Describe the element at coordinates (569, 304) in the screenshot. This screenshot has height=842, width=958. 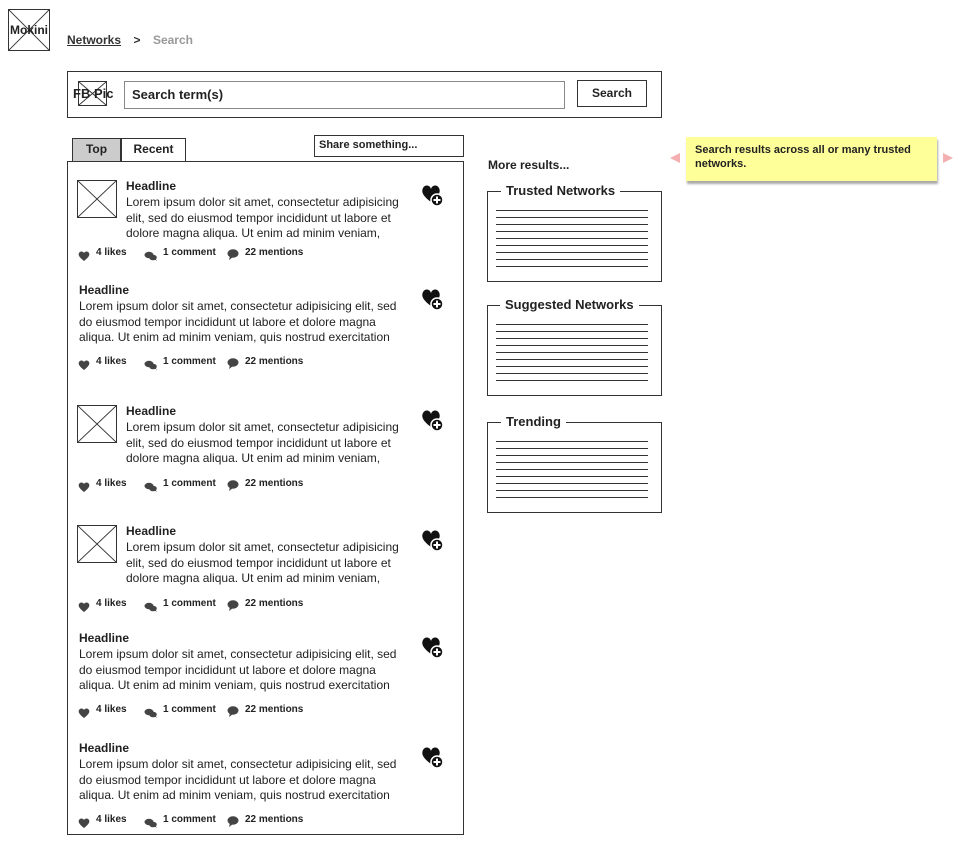
I see `suggested-networks-title: Suggested Networks` at that location.